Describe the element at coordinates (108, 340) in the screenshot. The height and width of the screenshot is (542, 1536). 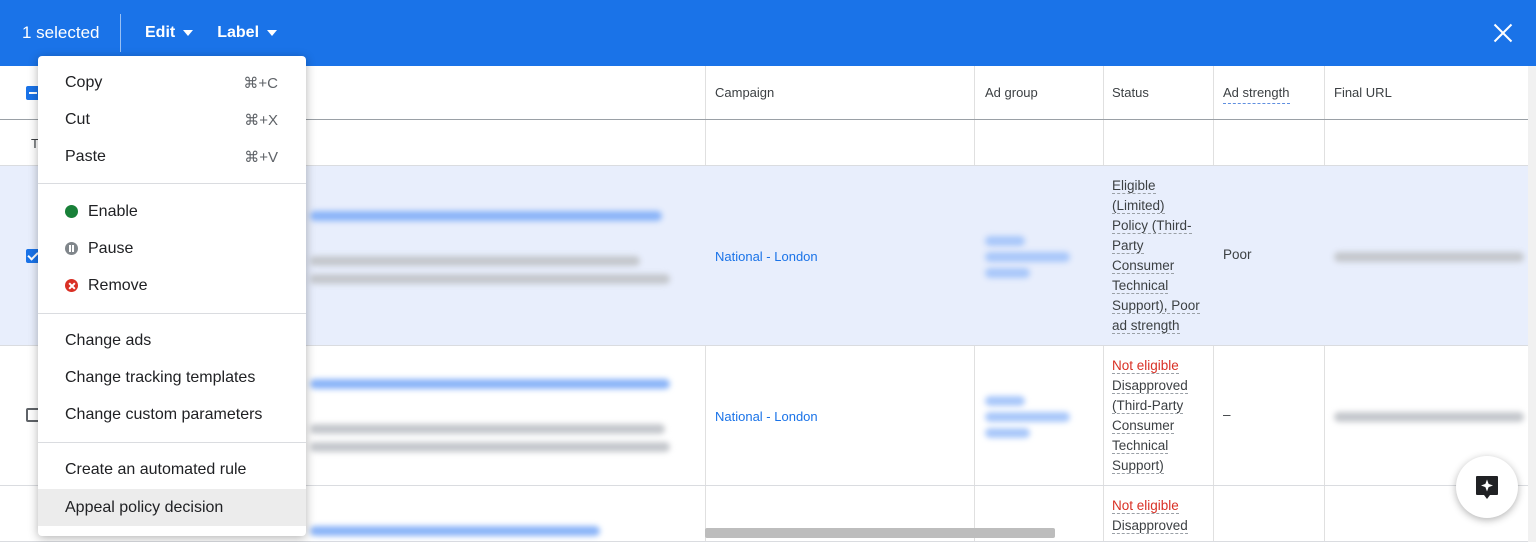
I see `menu-item-label: Change ads` at that location.